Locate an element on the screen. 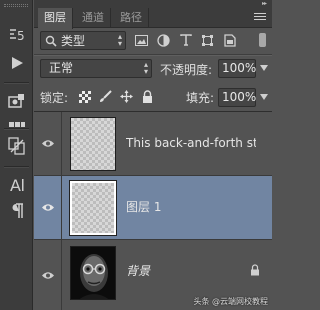 This screenshot has width=320, height=310. fill-input: 100% is located at coordinates (243, 97).